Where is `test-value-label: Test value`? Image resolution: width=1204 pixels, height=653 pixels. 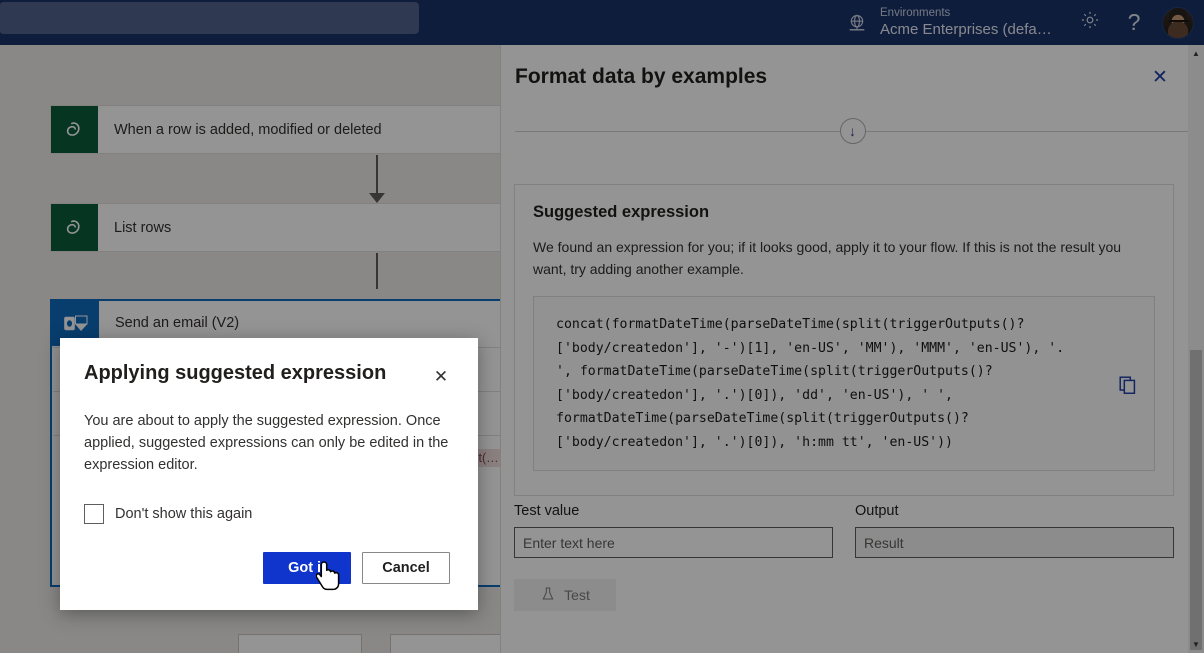
test-value-label: Test value is located at coordinates (547, 511).